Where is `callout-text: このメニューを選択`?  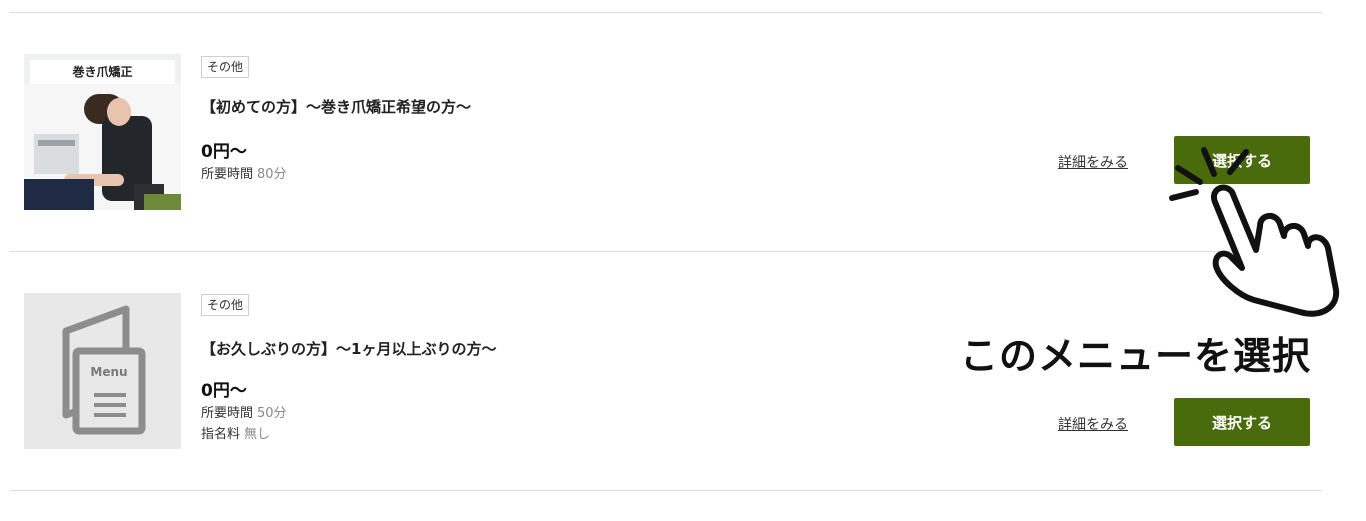 callout-text: このメニューを選択 is located at coordinates (1136, 356).